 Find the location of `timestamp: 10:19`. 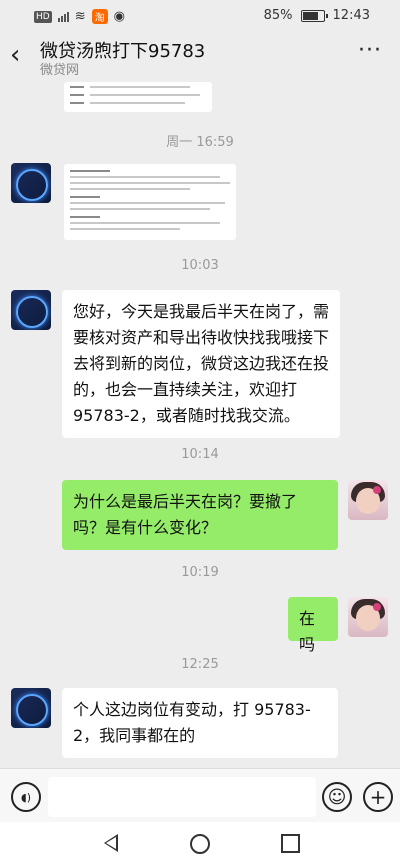

timestamp: 10:19 is located at coordinates (200, 572).